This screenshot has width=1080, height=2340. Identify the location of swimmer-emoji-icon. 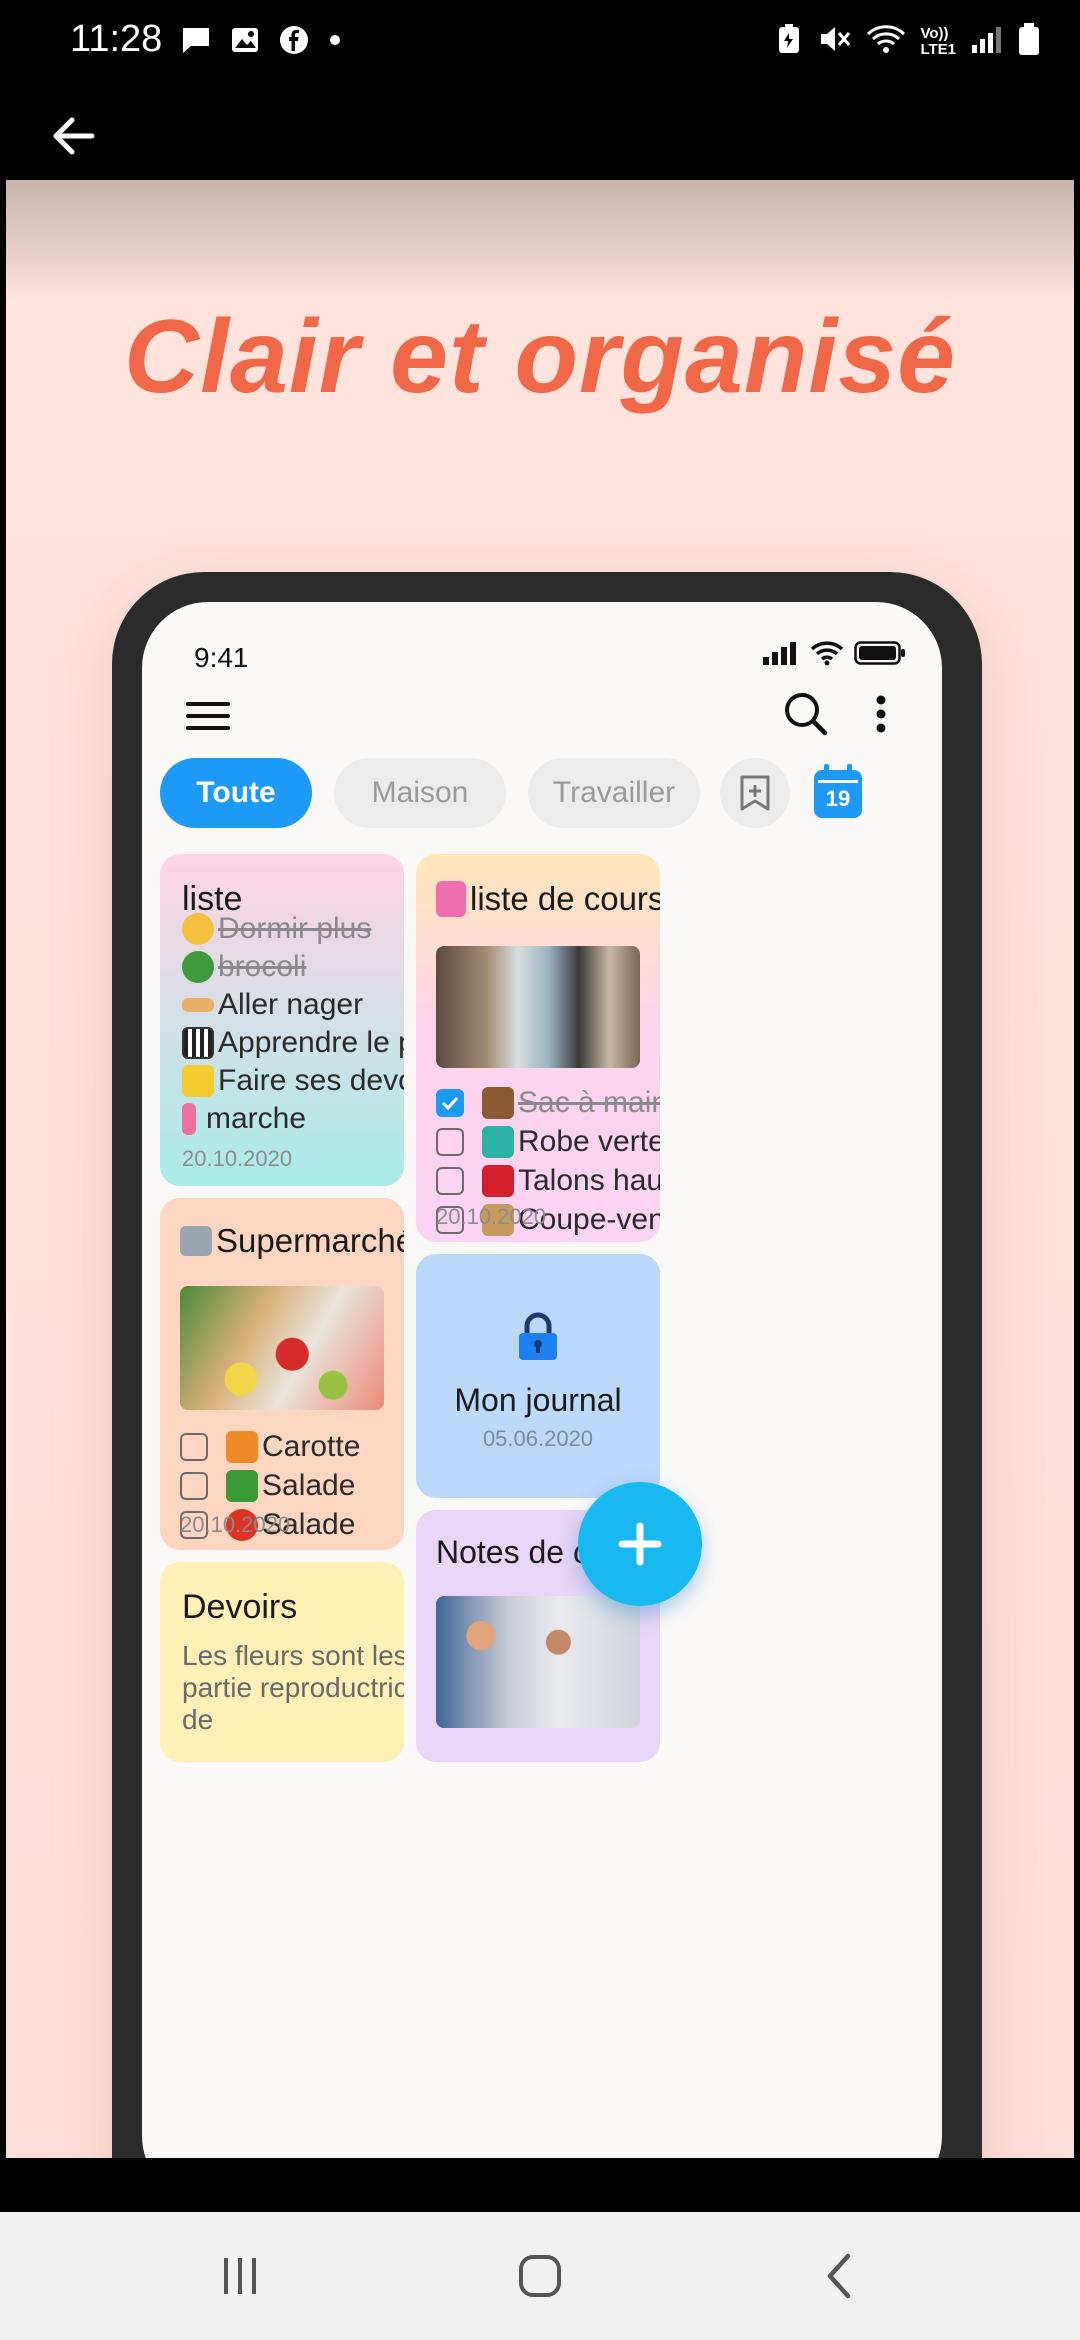
(198, 1005).